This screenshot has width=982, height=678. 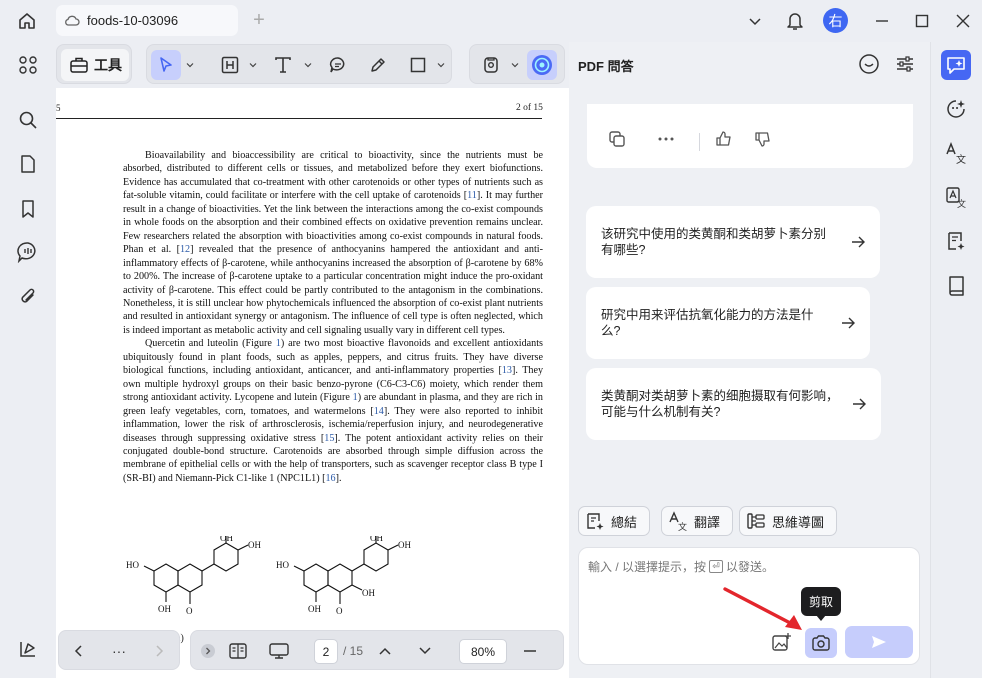 What do you see at coordinates (28, 120) in the screenshot?
I see `search-icon` at bounding box center [28, 120].